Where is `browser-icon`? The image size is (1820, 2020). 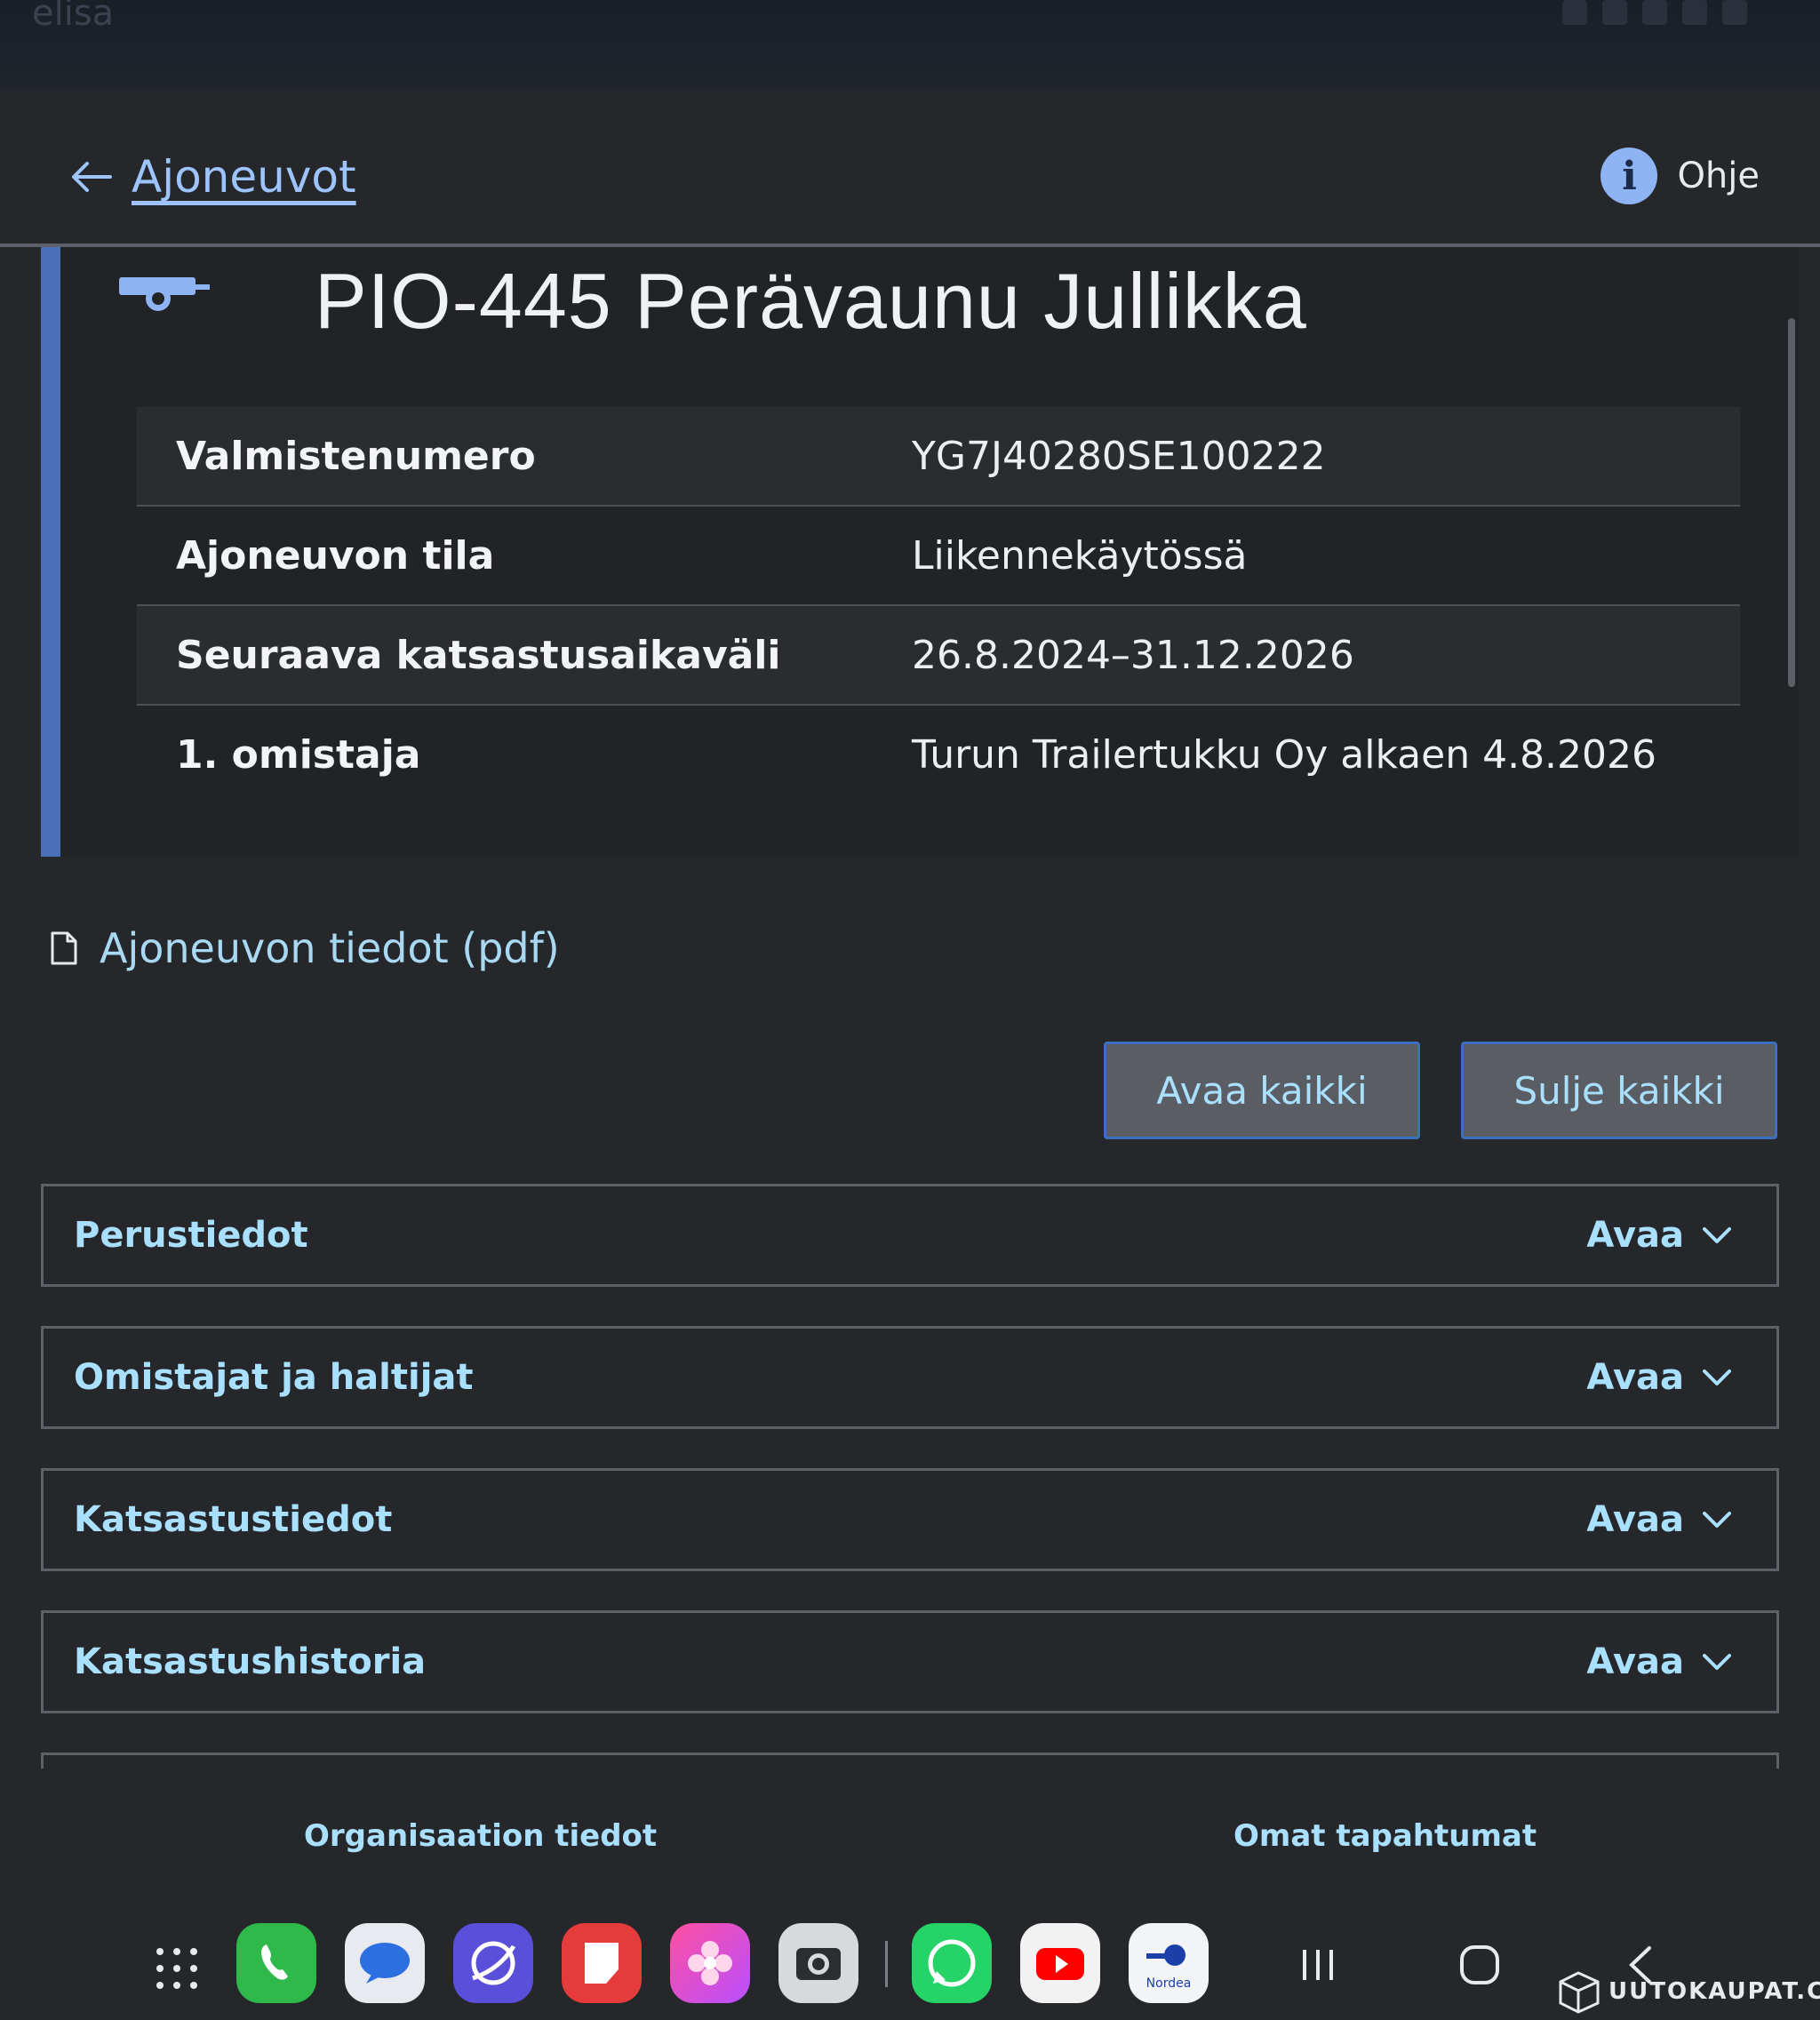 browser-icon is located at coordinates (493, 1963).